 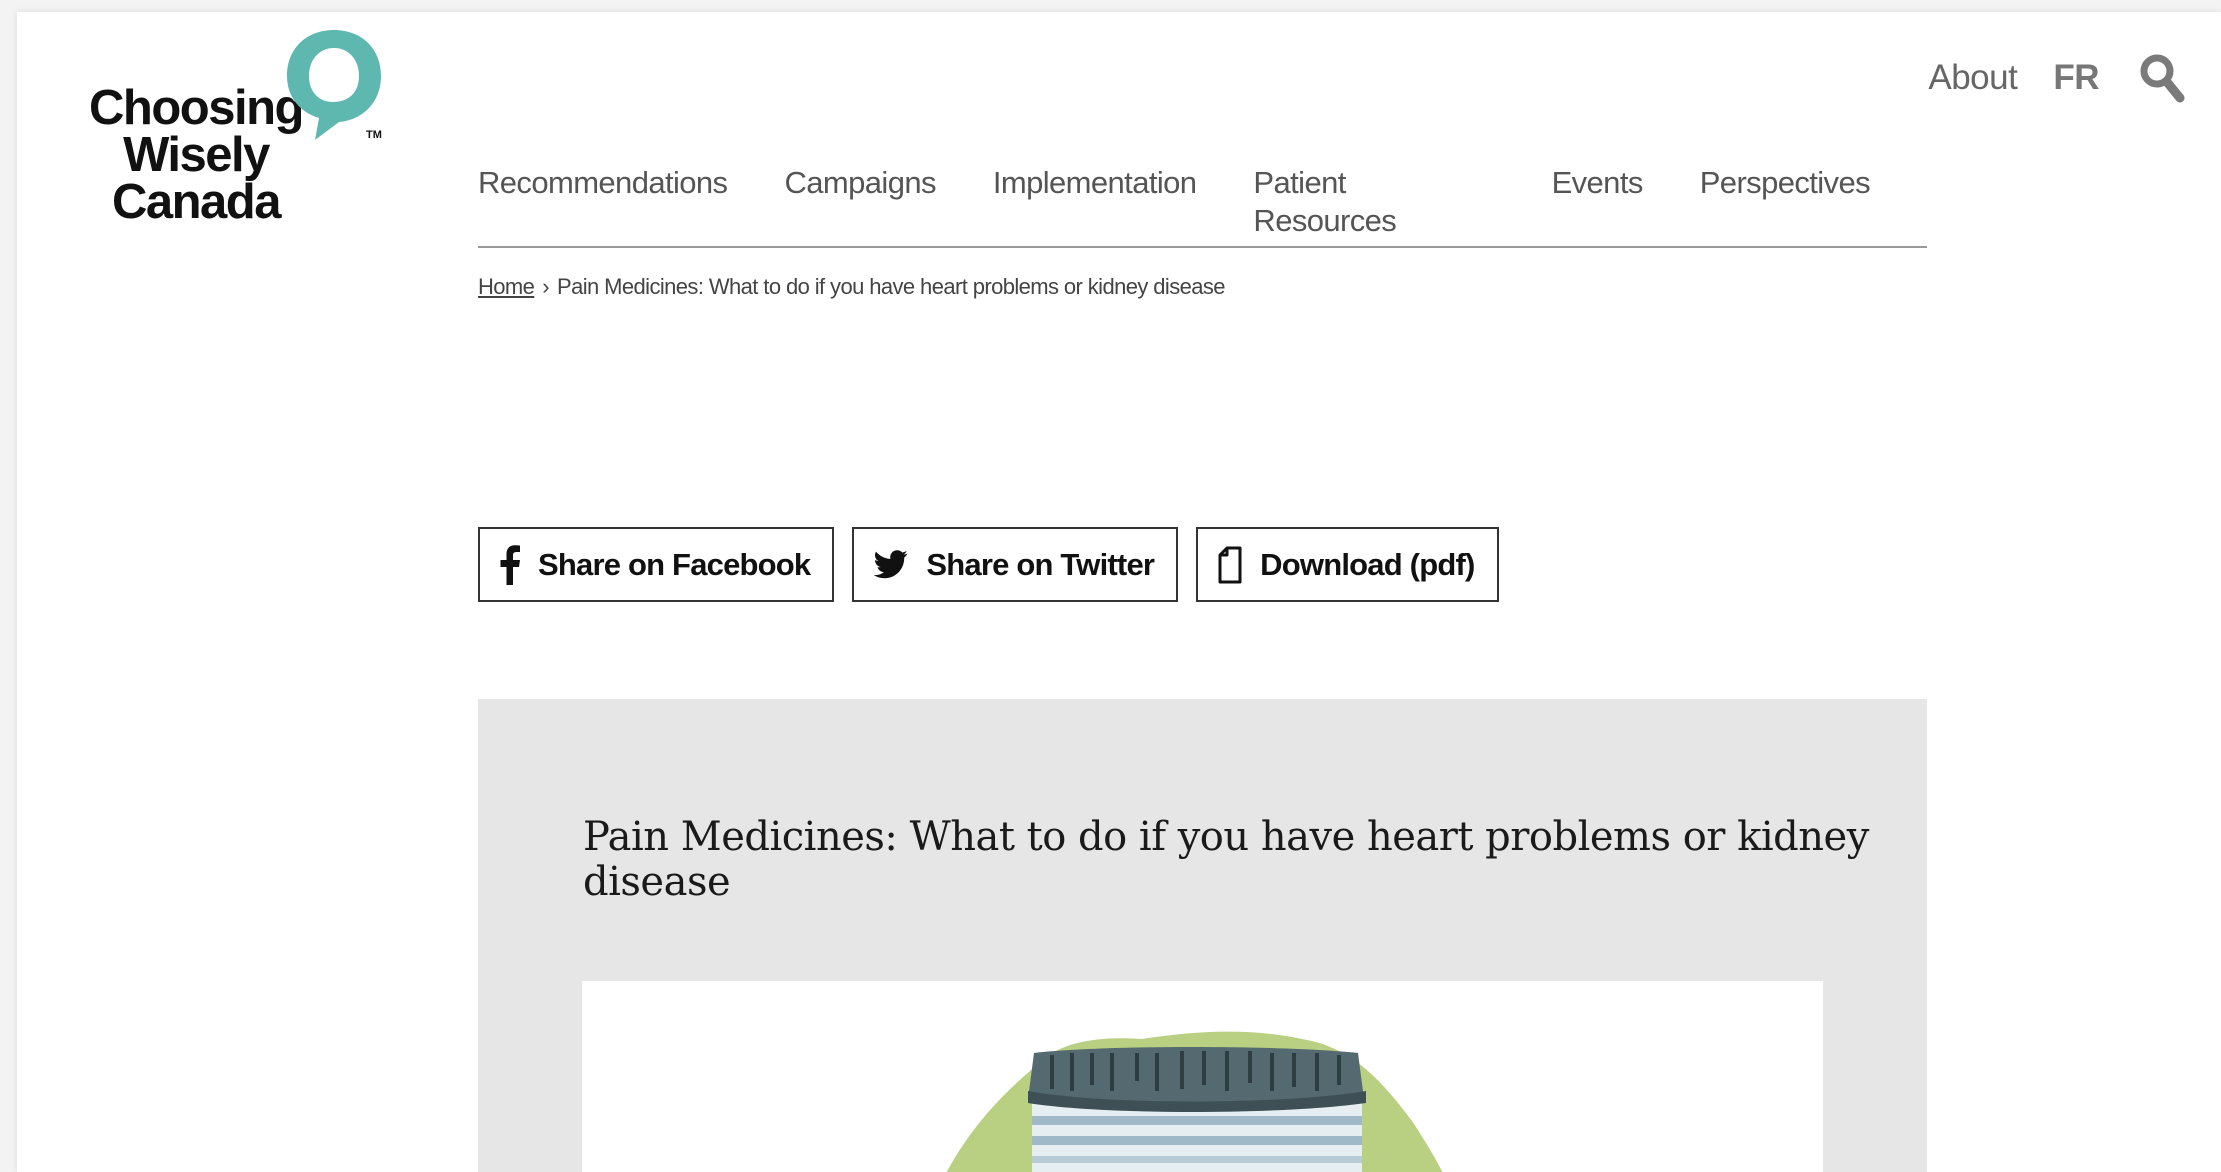 I want to click on about-link: About, so click(x=1972, y=78).